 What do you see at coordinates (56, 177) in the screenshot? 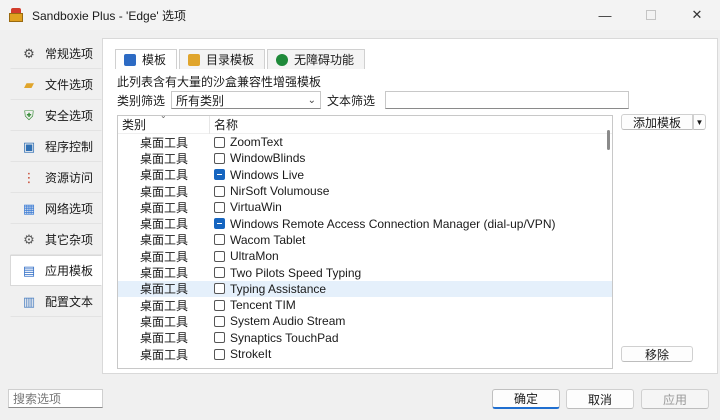
I see `sidebar-item: ⋮ 资源访问` at bounding box center [56, 177].